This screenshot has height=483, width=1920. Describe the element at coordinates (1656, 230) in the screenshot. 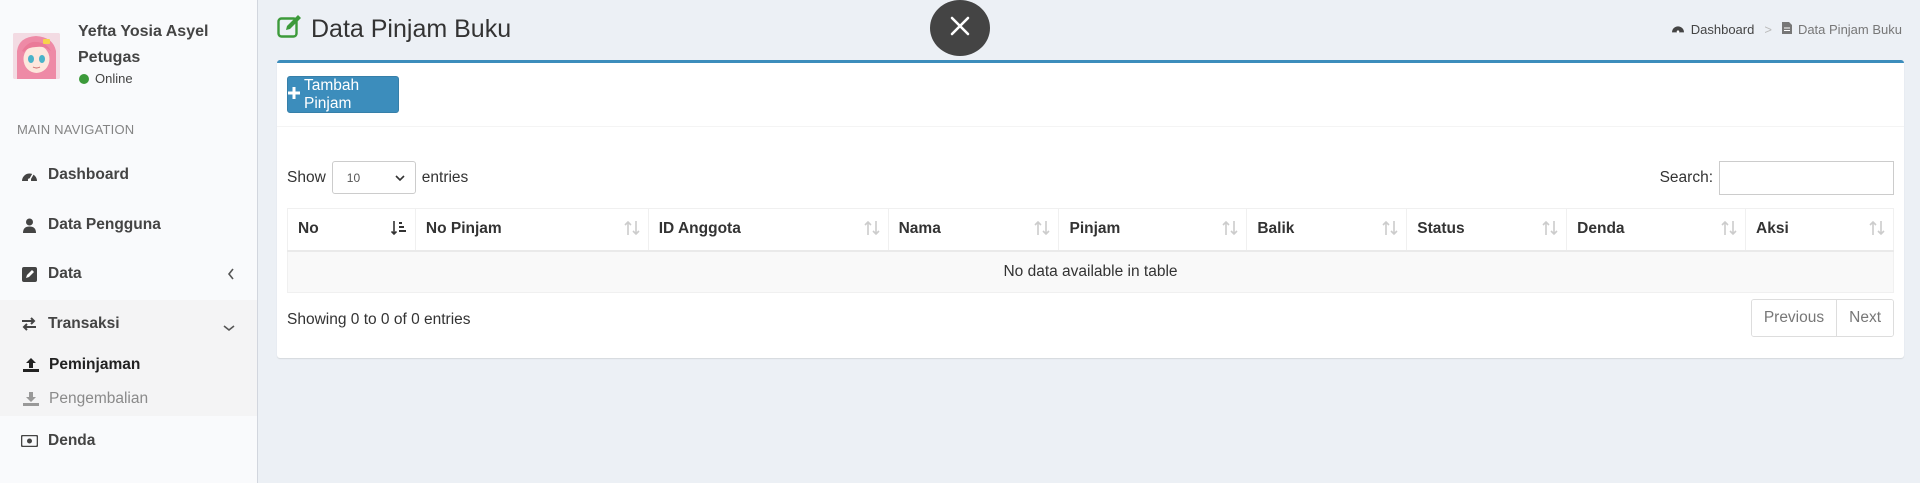

I see `column-header-denda: Denda` at that location.